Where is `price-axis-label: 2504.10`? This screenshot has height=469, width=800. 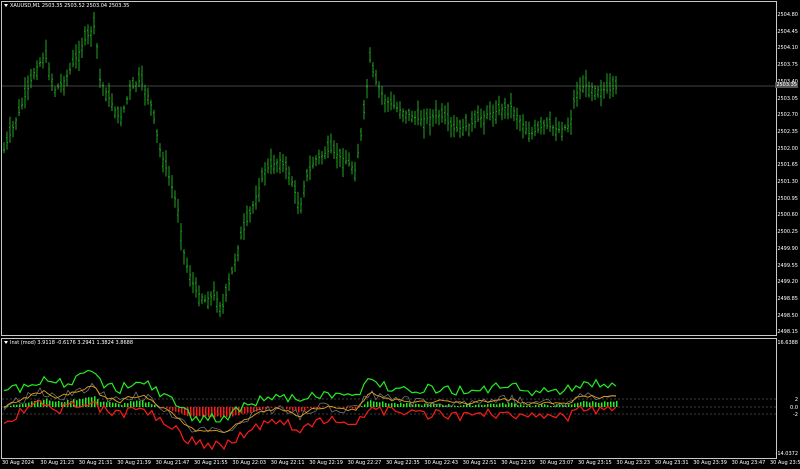 price-axis-label: 2504.10 is located at coordinates (787, 48).